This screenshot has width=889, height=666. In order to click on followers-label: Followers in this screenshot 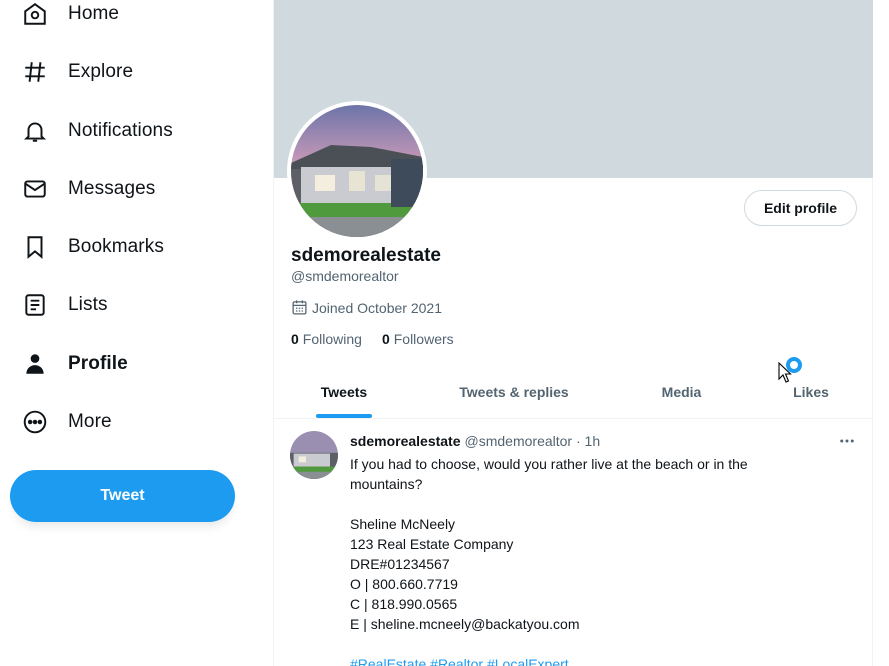, I will do `click(423, 339)`.